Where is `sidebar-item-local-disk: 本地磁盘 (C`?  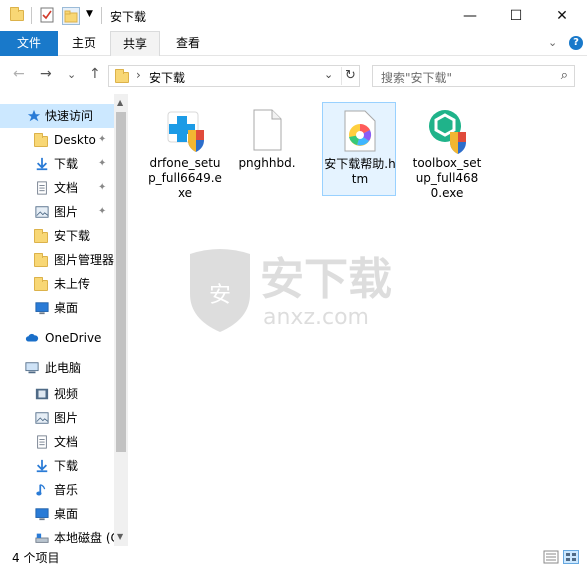 sidebar-item-local-disk: 本地磁盘 (C is located at coordinates (57, 536).